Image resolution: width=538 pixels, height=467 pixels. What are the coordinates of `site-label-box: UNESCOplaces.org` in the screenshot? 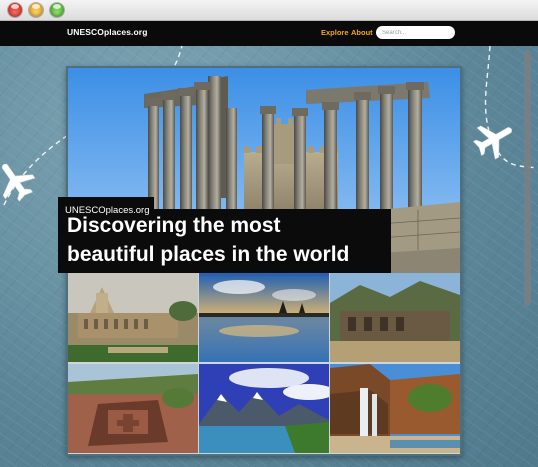 It's located at (106, 206).